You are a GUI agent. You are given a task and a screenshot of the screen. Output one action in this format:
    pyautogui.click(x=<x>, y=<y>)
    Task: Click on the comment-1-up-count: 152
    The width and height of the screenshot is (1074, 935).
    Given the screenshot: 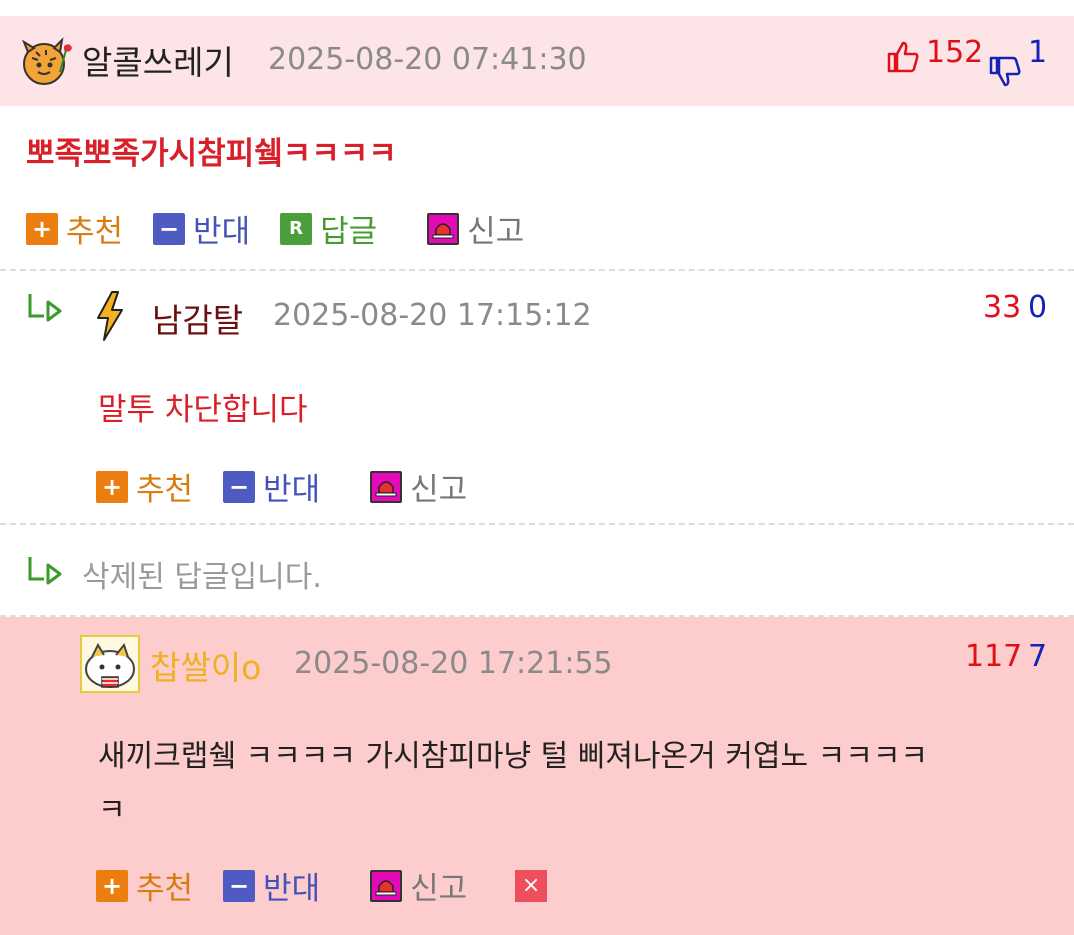 What is the action you would take?
    pyautogui.click(x=955, y=52)
    